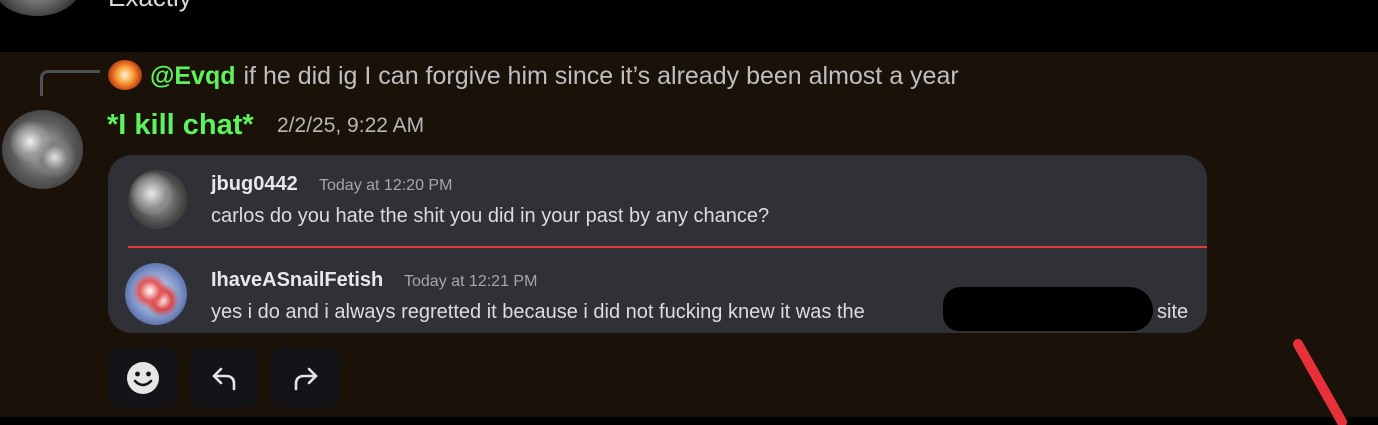 Image resolution: width=1378 pixels, height=425 pixels. I want to click on red-annotation-mark, so click(1320, 382).